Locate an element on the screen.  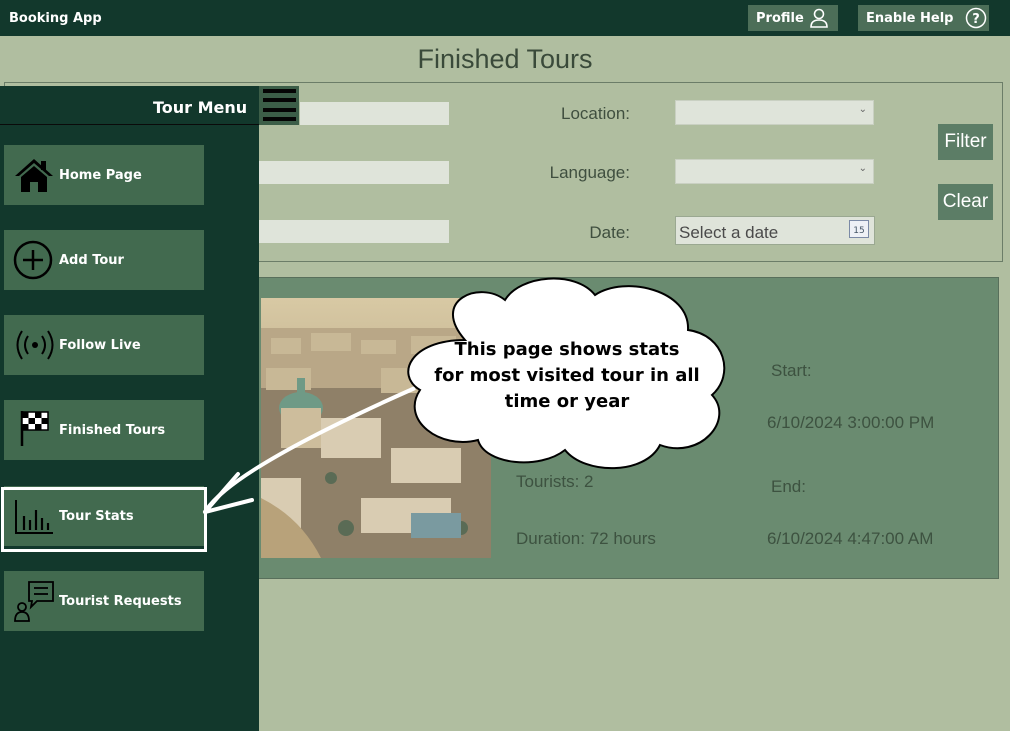
menu-item-label: Add Tour is located at coordinates (91, 260).